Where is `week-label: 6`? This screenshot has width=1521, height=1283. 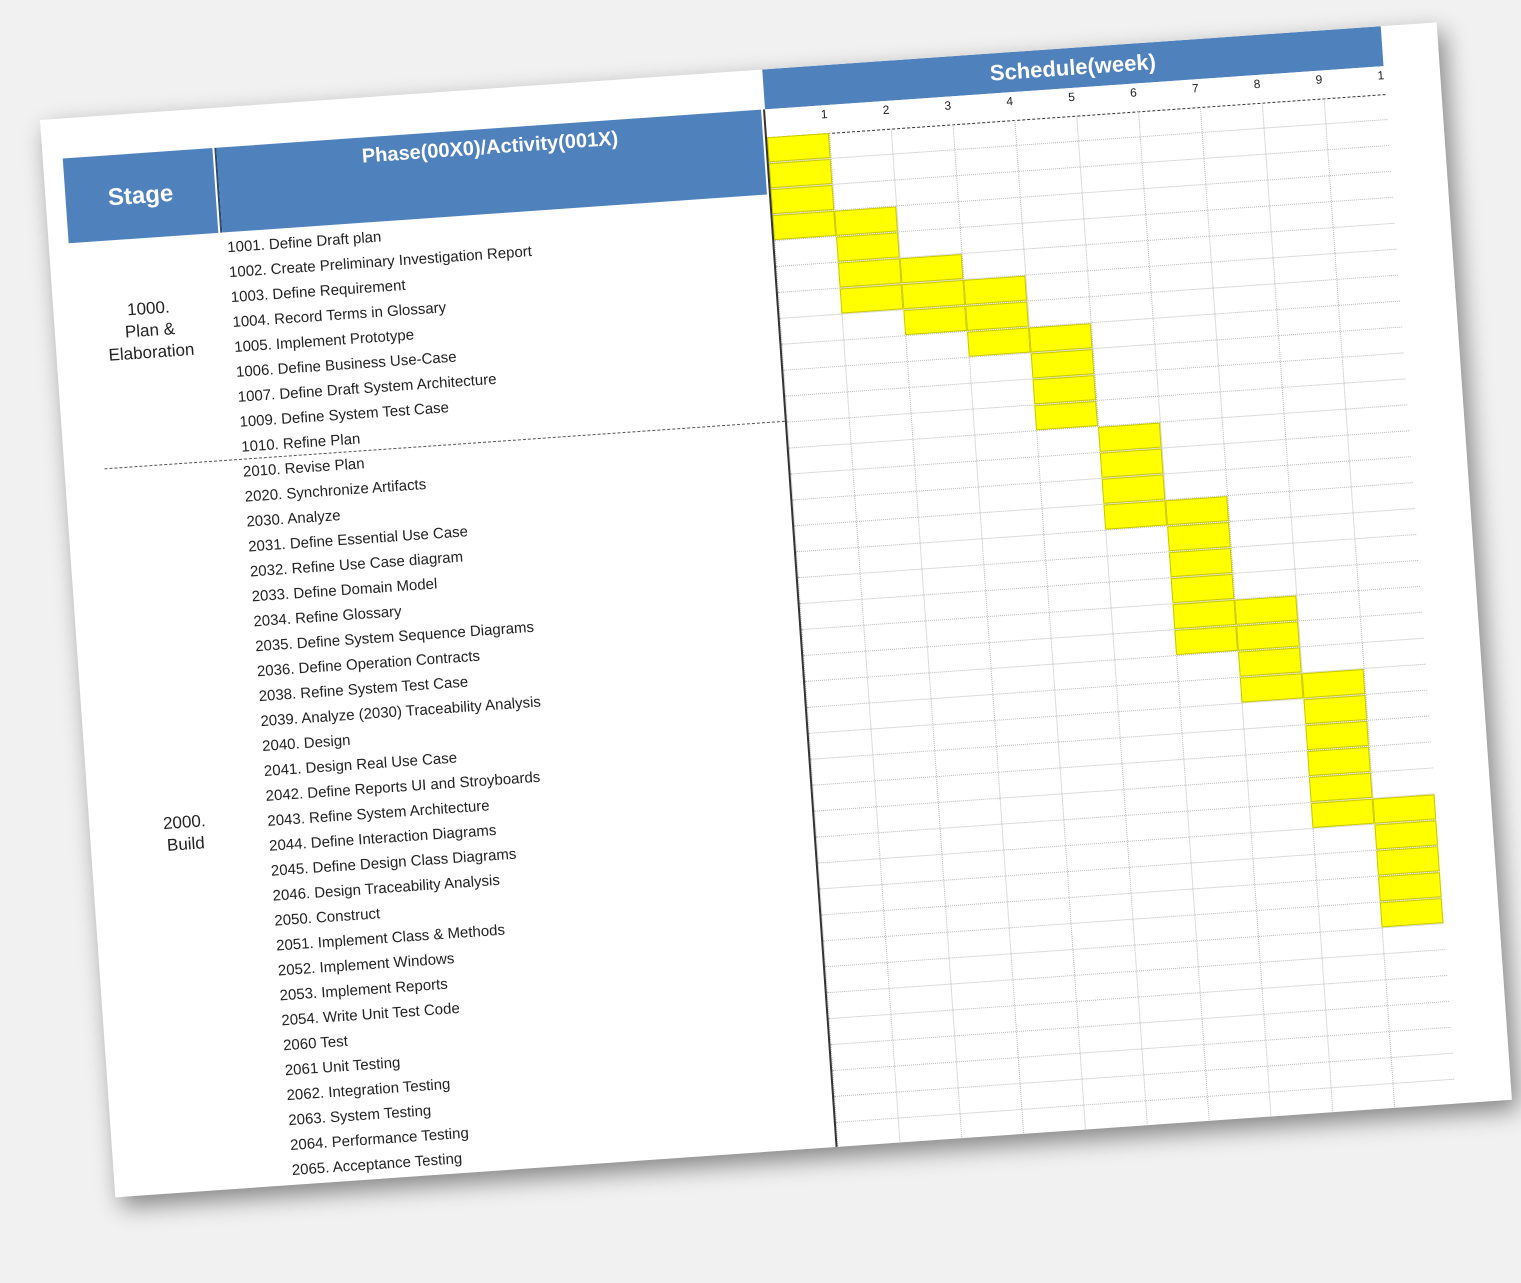 week-label: 6 is located at coordinates (1133, 92).